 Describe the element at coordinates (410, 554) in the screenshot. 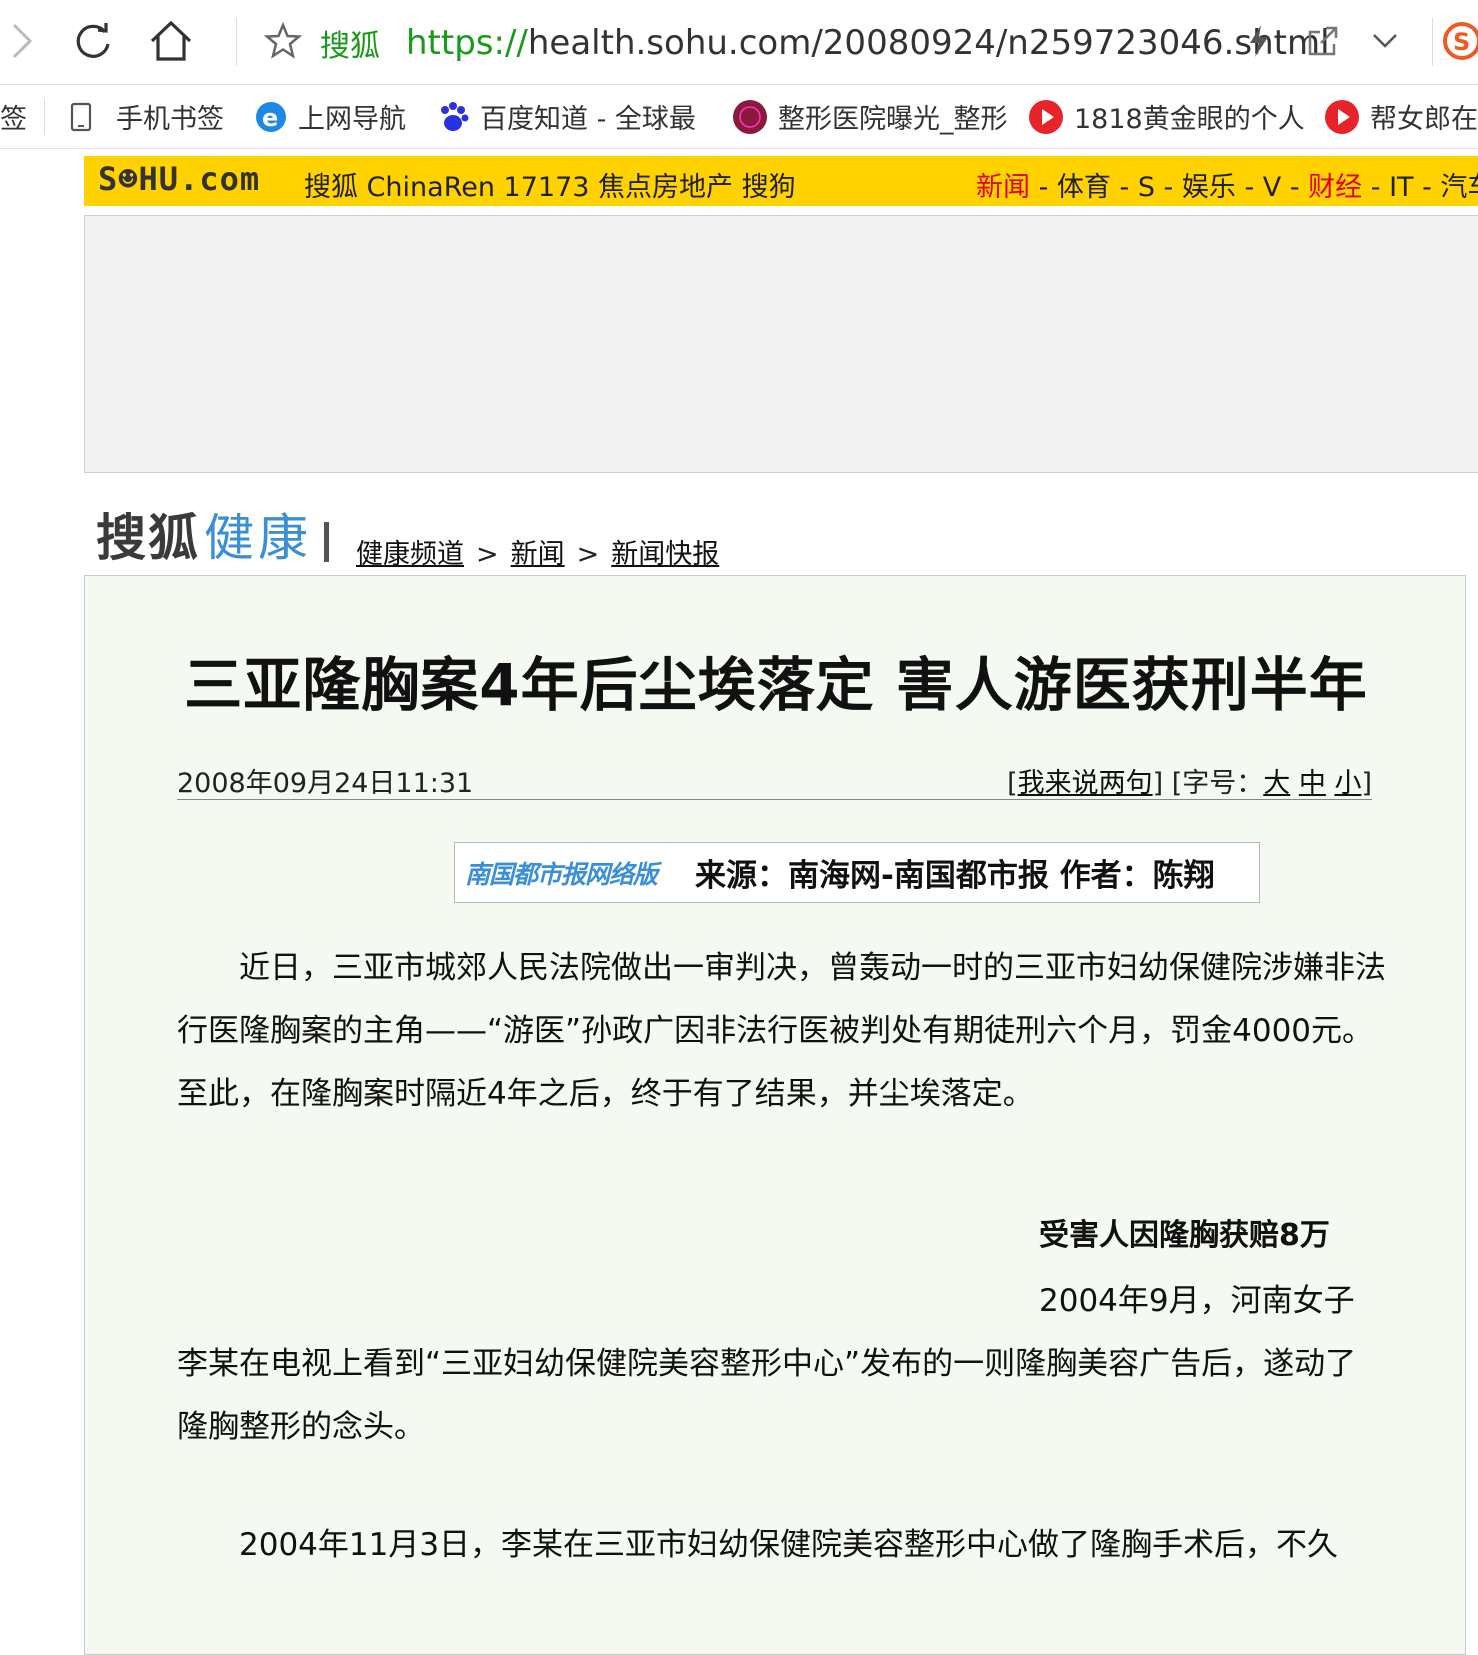

I see `breadcrumb-health-channel: 健康频道` at that location.